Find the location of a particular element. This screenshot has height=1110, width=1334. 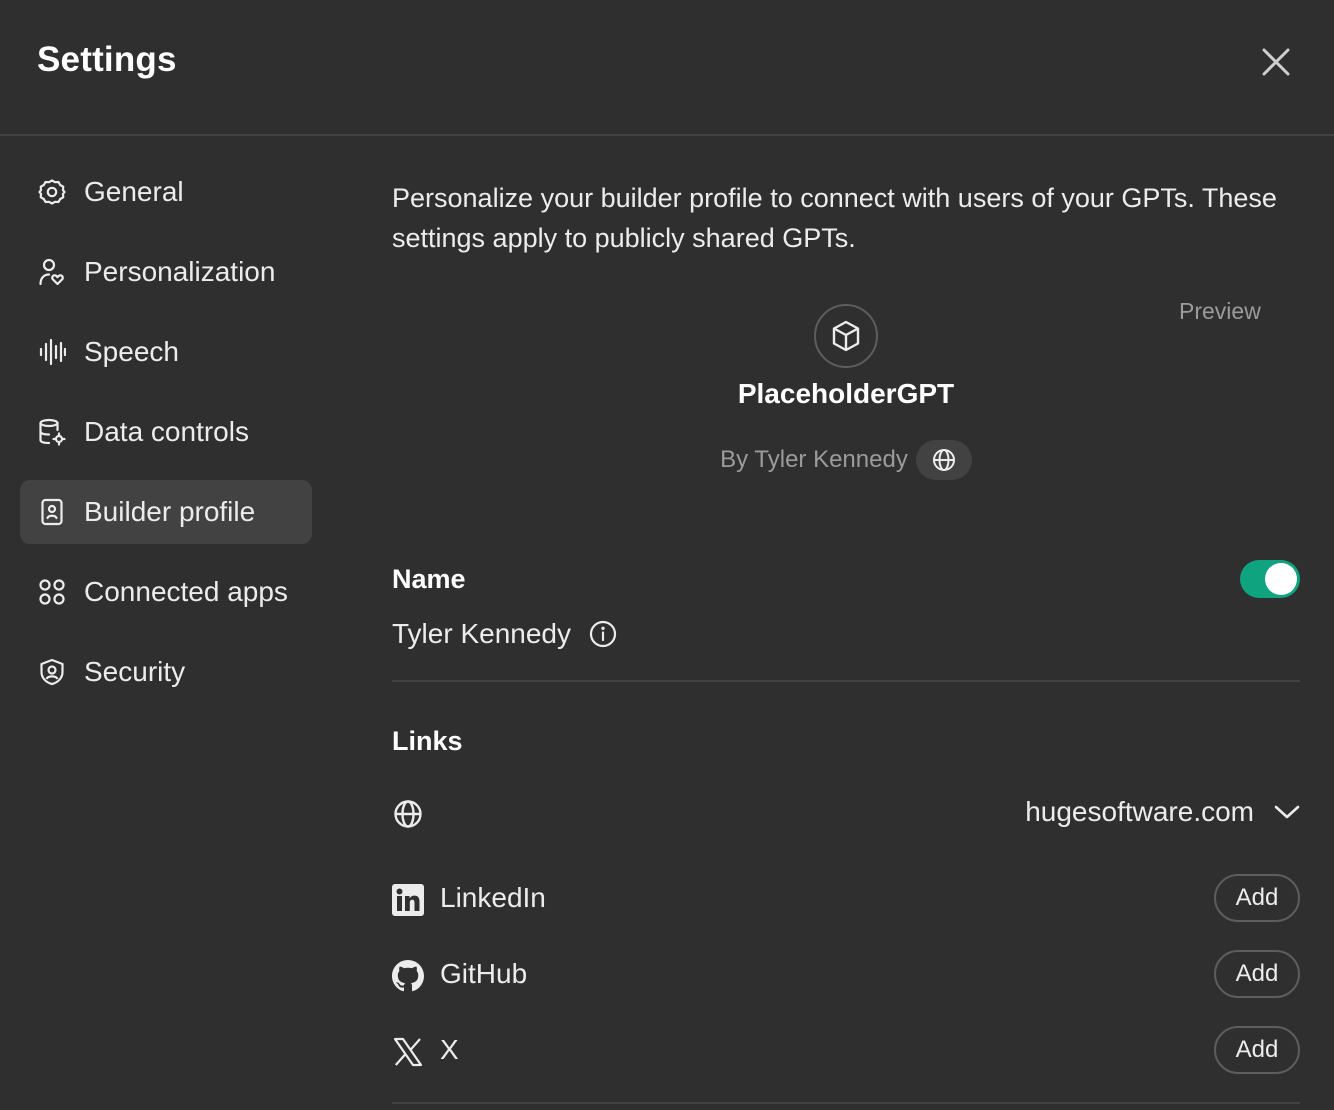

gpt-avatar is located at coordinates (846, 336).